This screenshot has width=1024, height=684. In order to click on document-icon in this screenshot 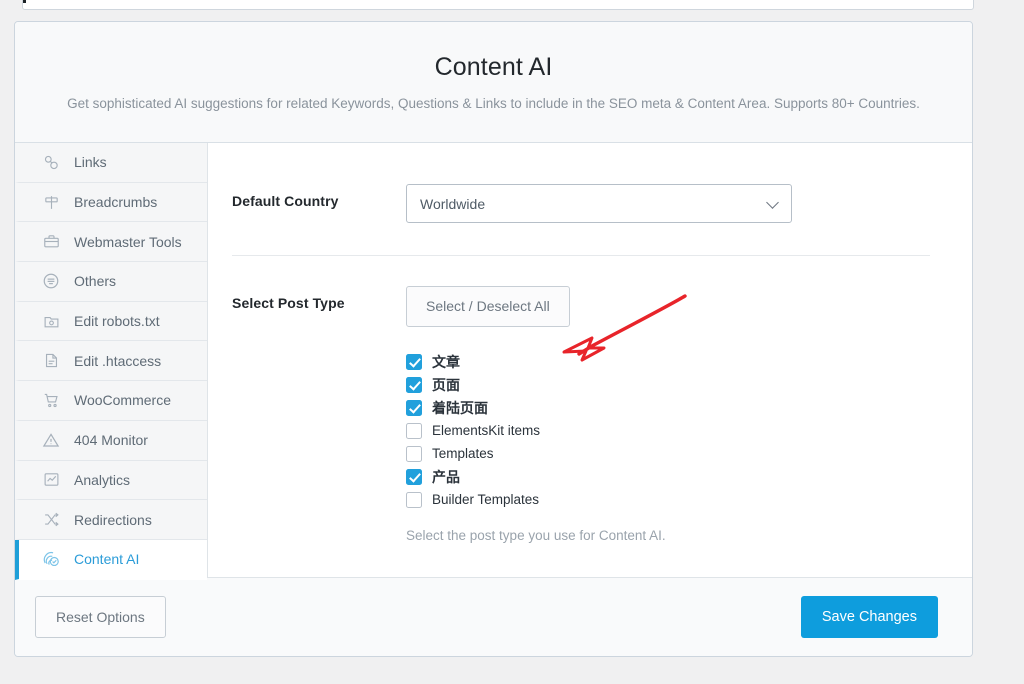, I will do `click(51, 361)`.